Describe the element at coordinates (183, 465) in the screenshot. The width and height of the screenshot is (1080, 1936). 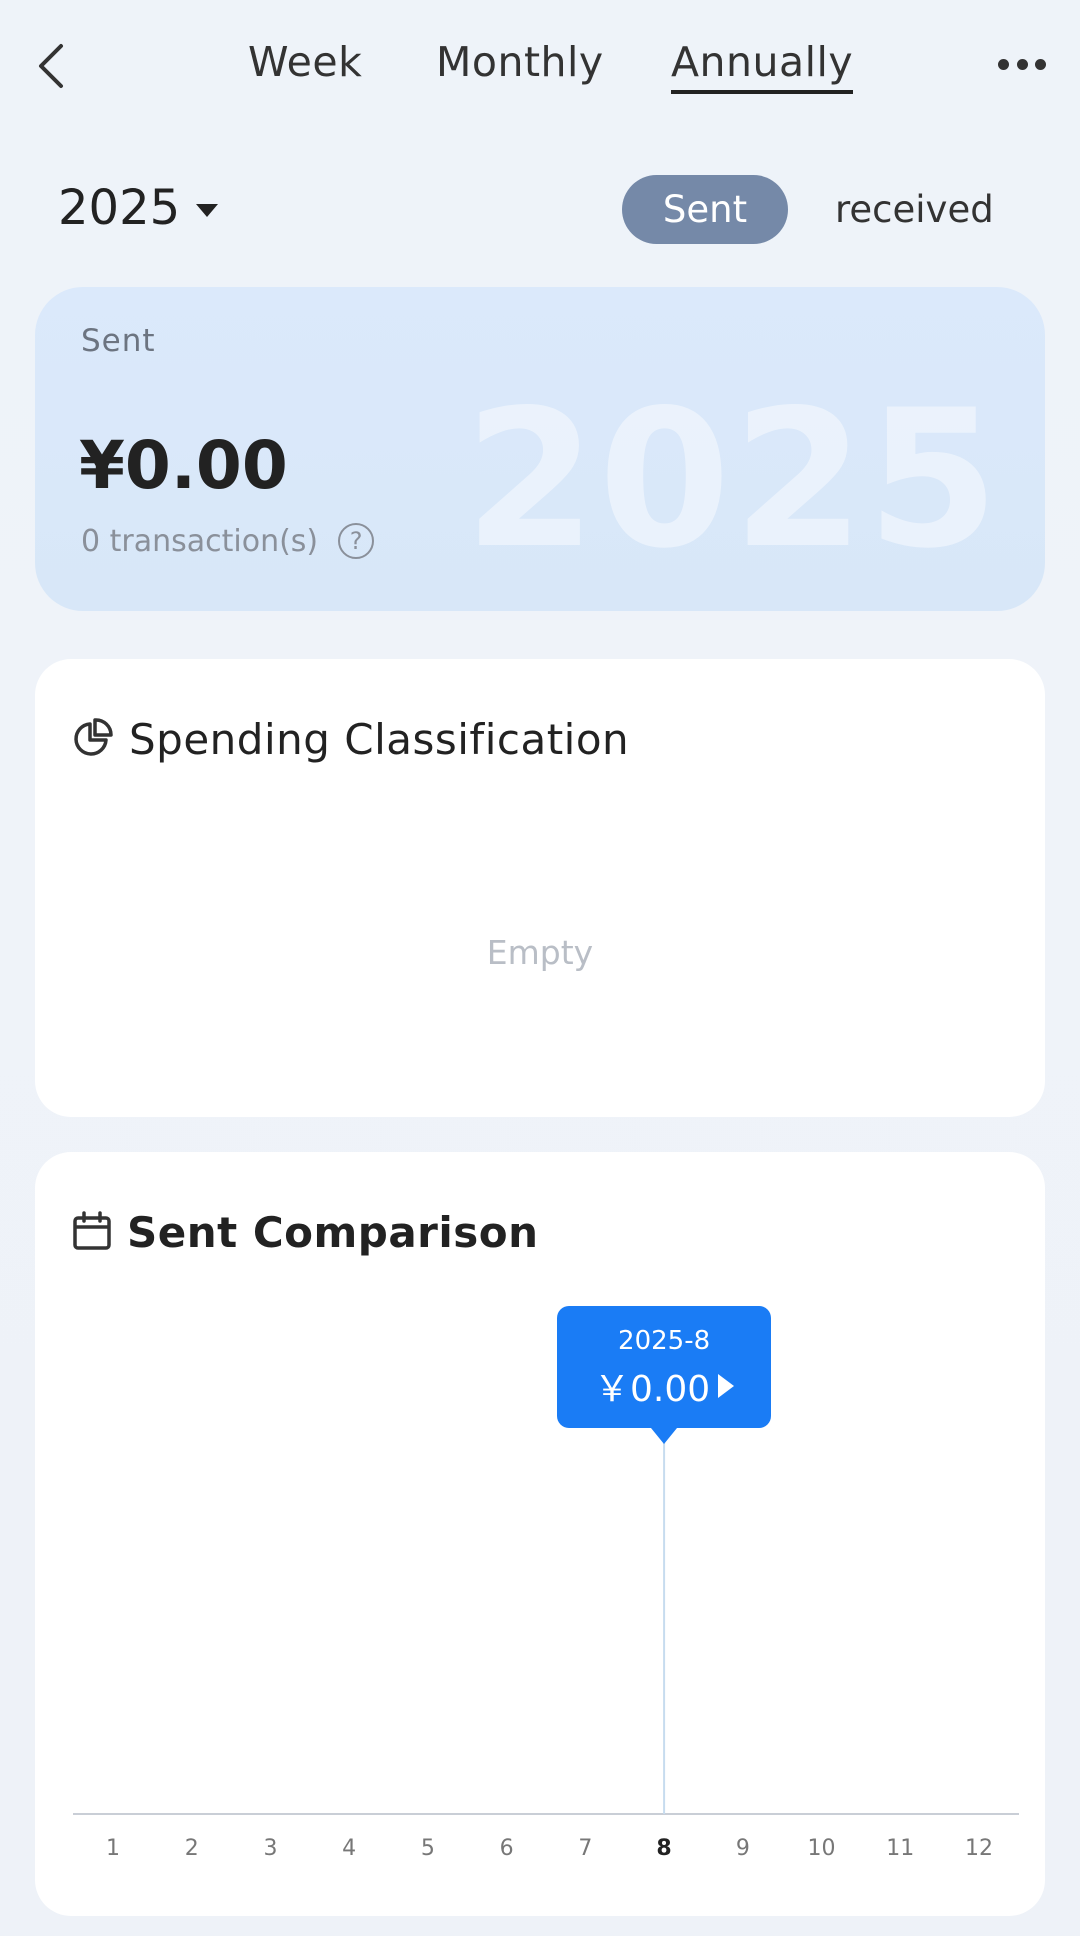
I see `total-amount: ¥0.00` at that location.